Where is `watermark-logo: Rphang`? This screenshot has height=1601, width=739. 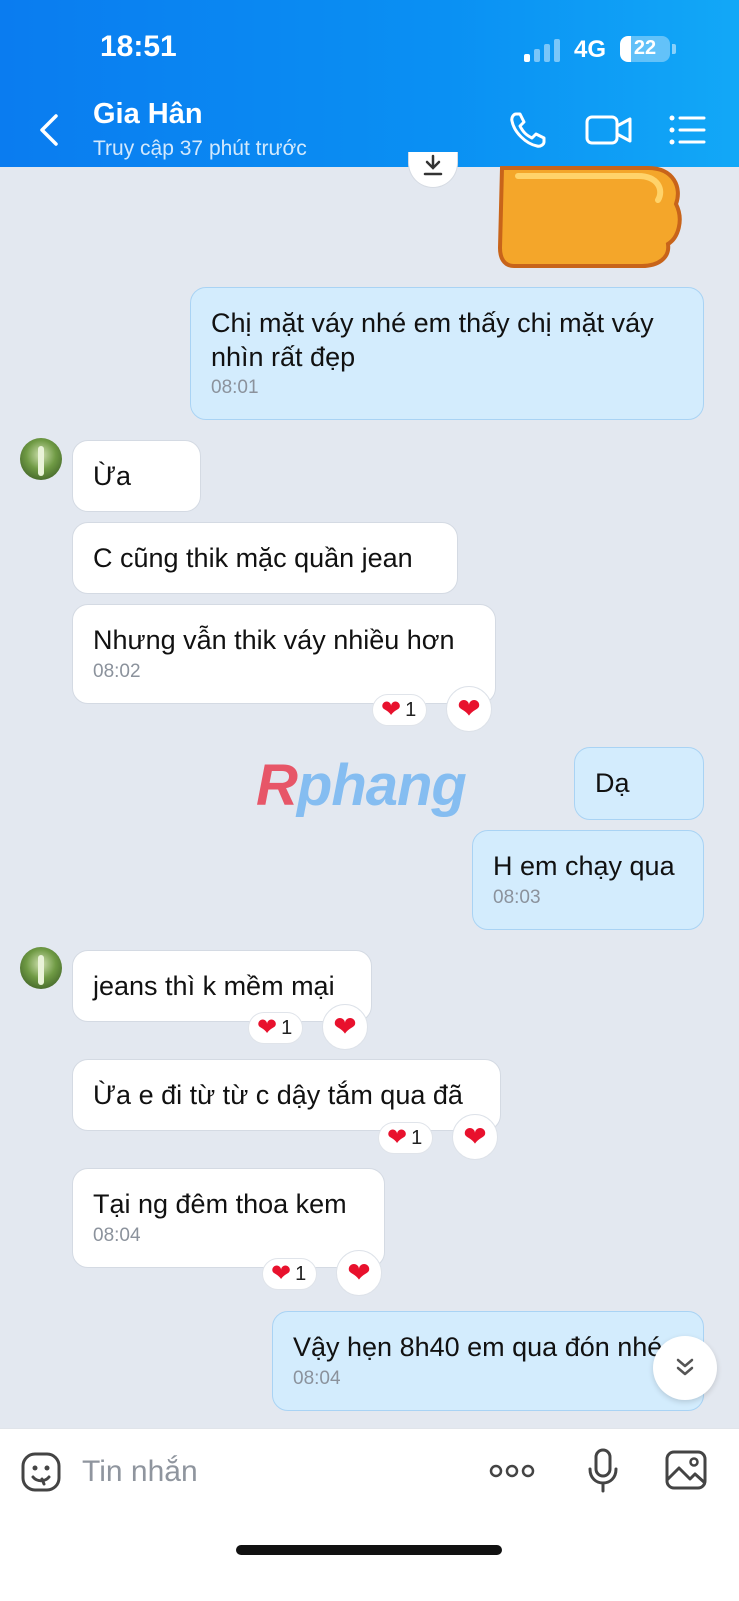 watermark-logo: Rphang is located at coordinates (361, 785).